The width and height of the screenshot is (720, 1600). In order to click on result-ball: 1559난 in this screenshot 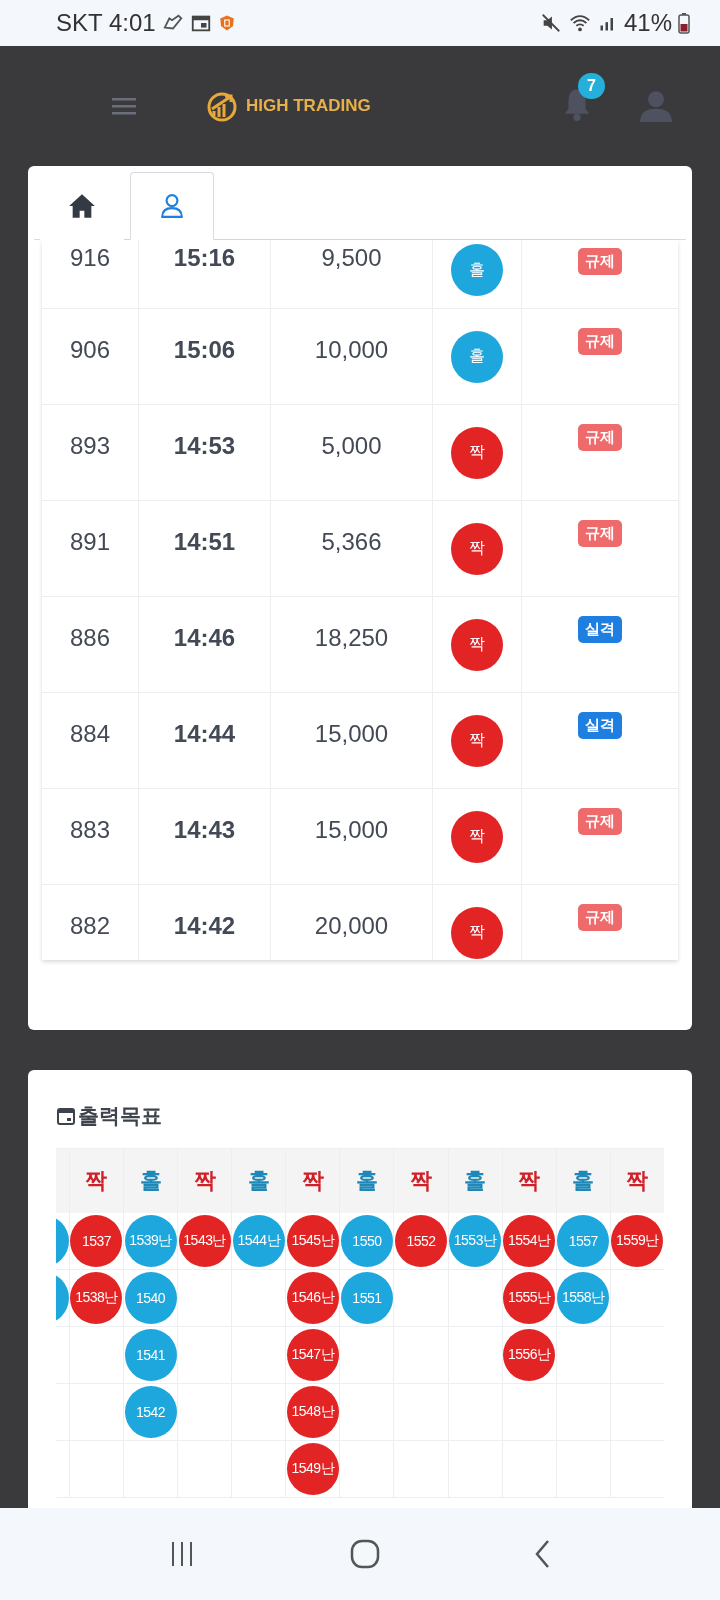, I will do `click(637, 1241)`.